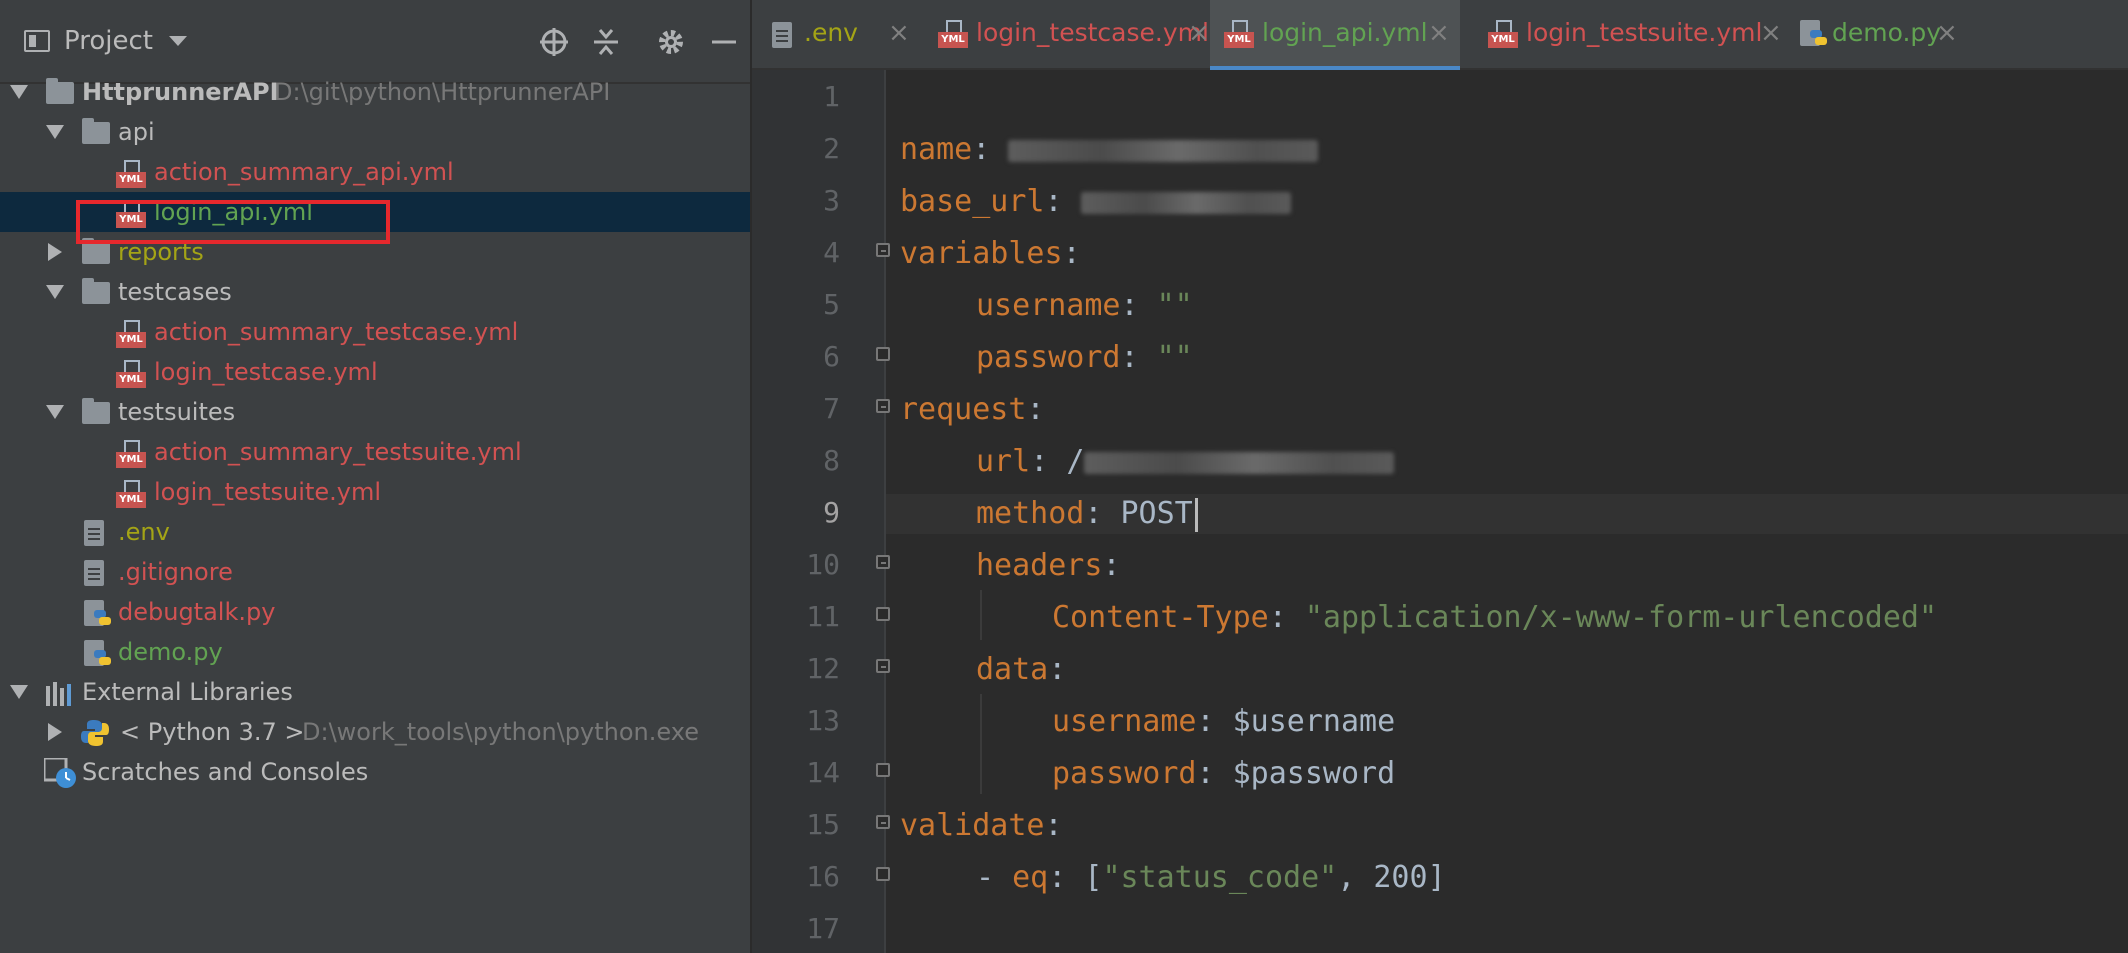 The width and height of the screenshot is (2128, 953). What do you see at coordinates (972, 825) in the screenshot?
I see `yaml-key: validate` at bounding box center [972, 825].